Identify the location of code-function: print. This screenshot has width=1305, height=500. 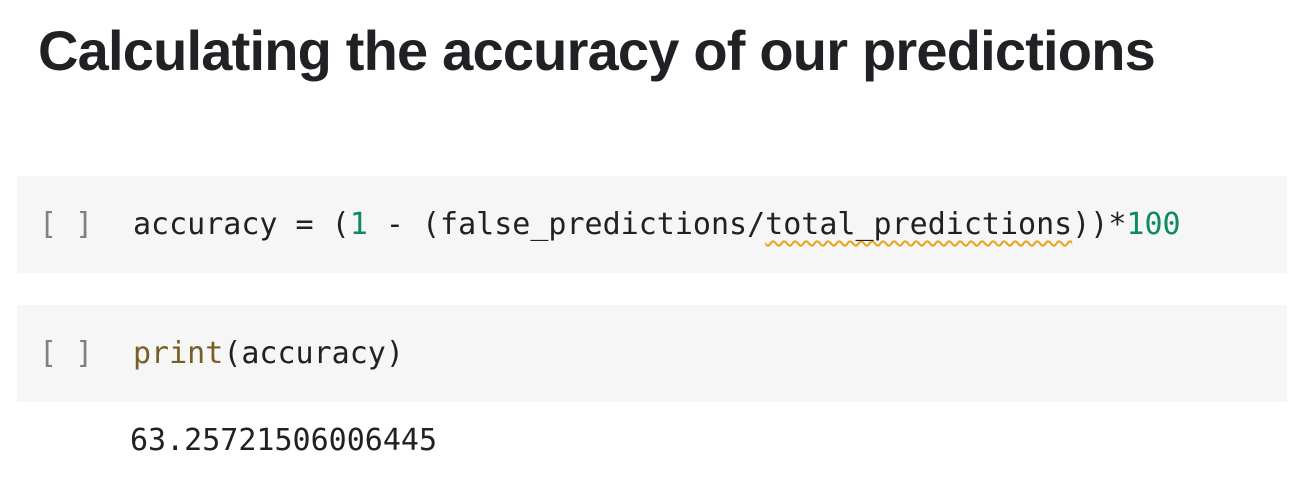
(178, 353).